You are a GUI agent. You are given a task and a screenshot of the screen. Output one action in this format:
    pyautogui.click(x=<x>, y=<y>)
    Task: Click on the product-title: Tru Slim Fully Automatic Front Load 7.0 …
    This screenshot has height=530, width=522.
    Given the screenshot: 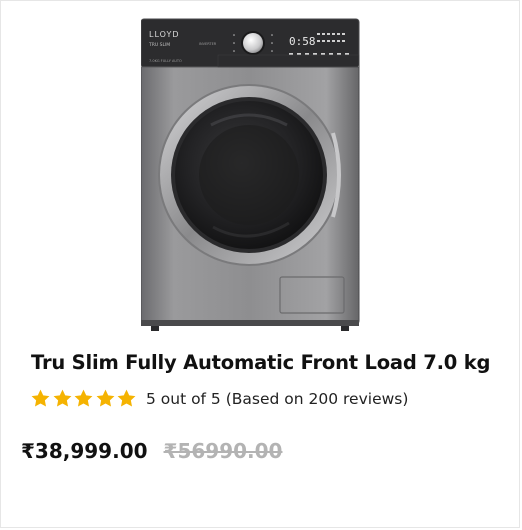 What is the action you would take?
    pyautogui.click(x=260, y=362)
    